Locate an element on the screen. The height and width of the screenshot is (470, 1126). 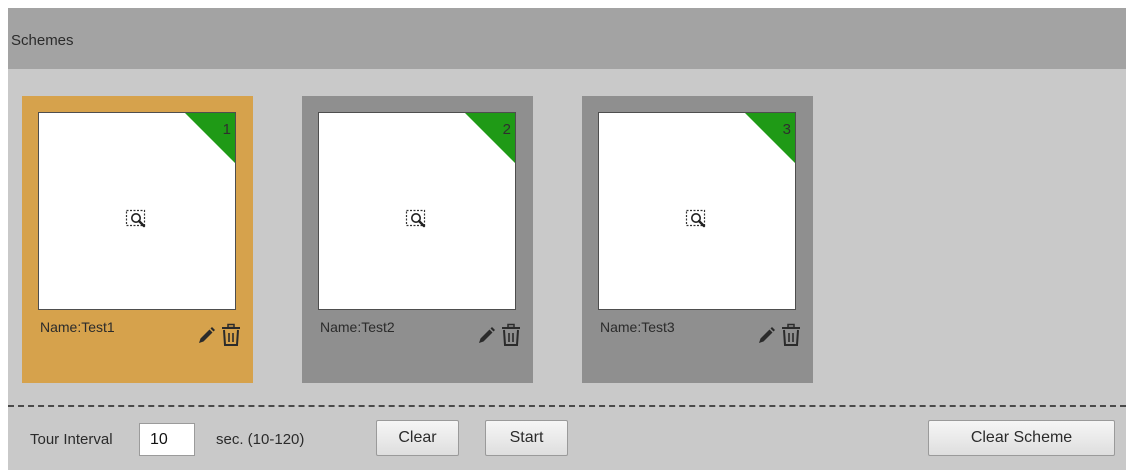
scheme-name: Name:Test3 is located at coordinates (637, 327).